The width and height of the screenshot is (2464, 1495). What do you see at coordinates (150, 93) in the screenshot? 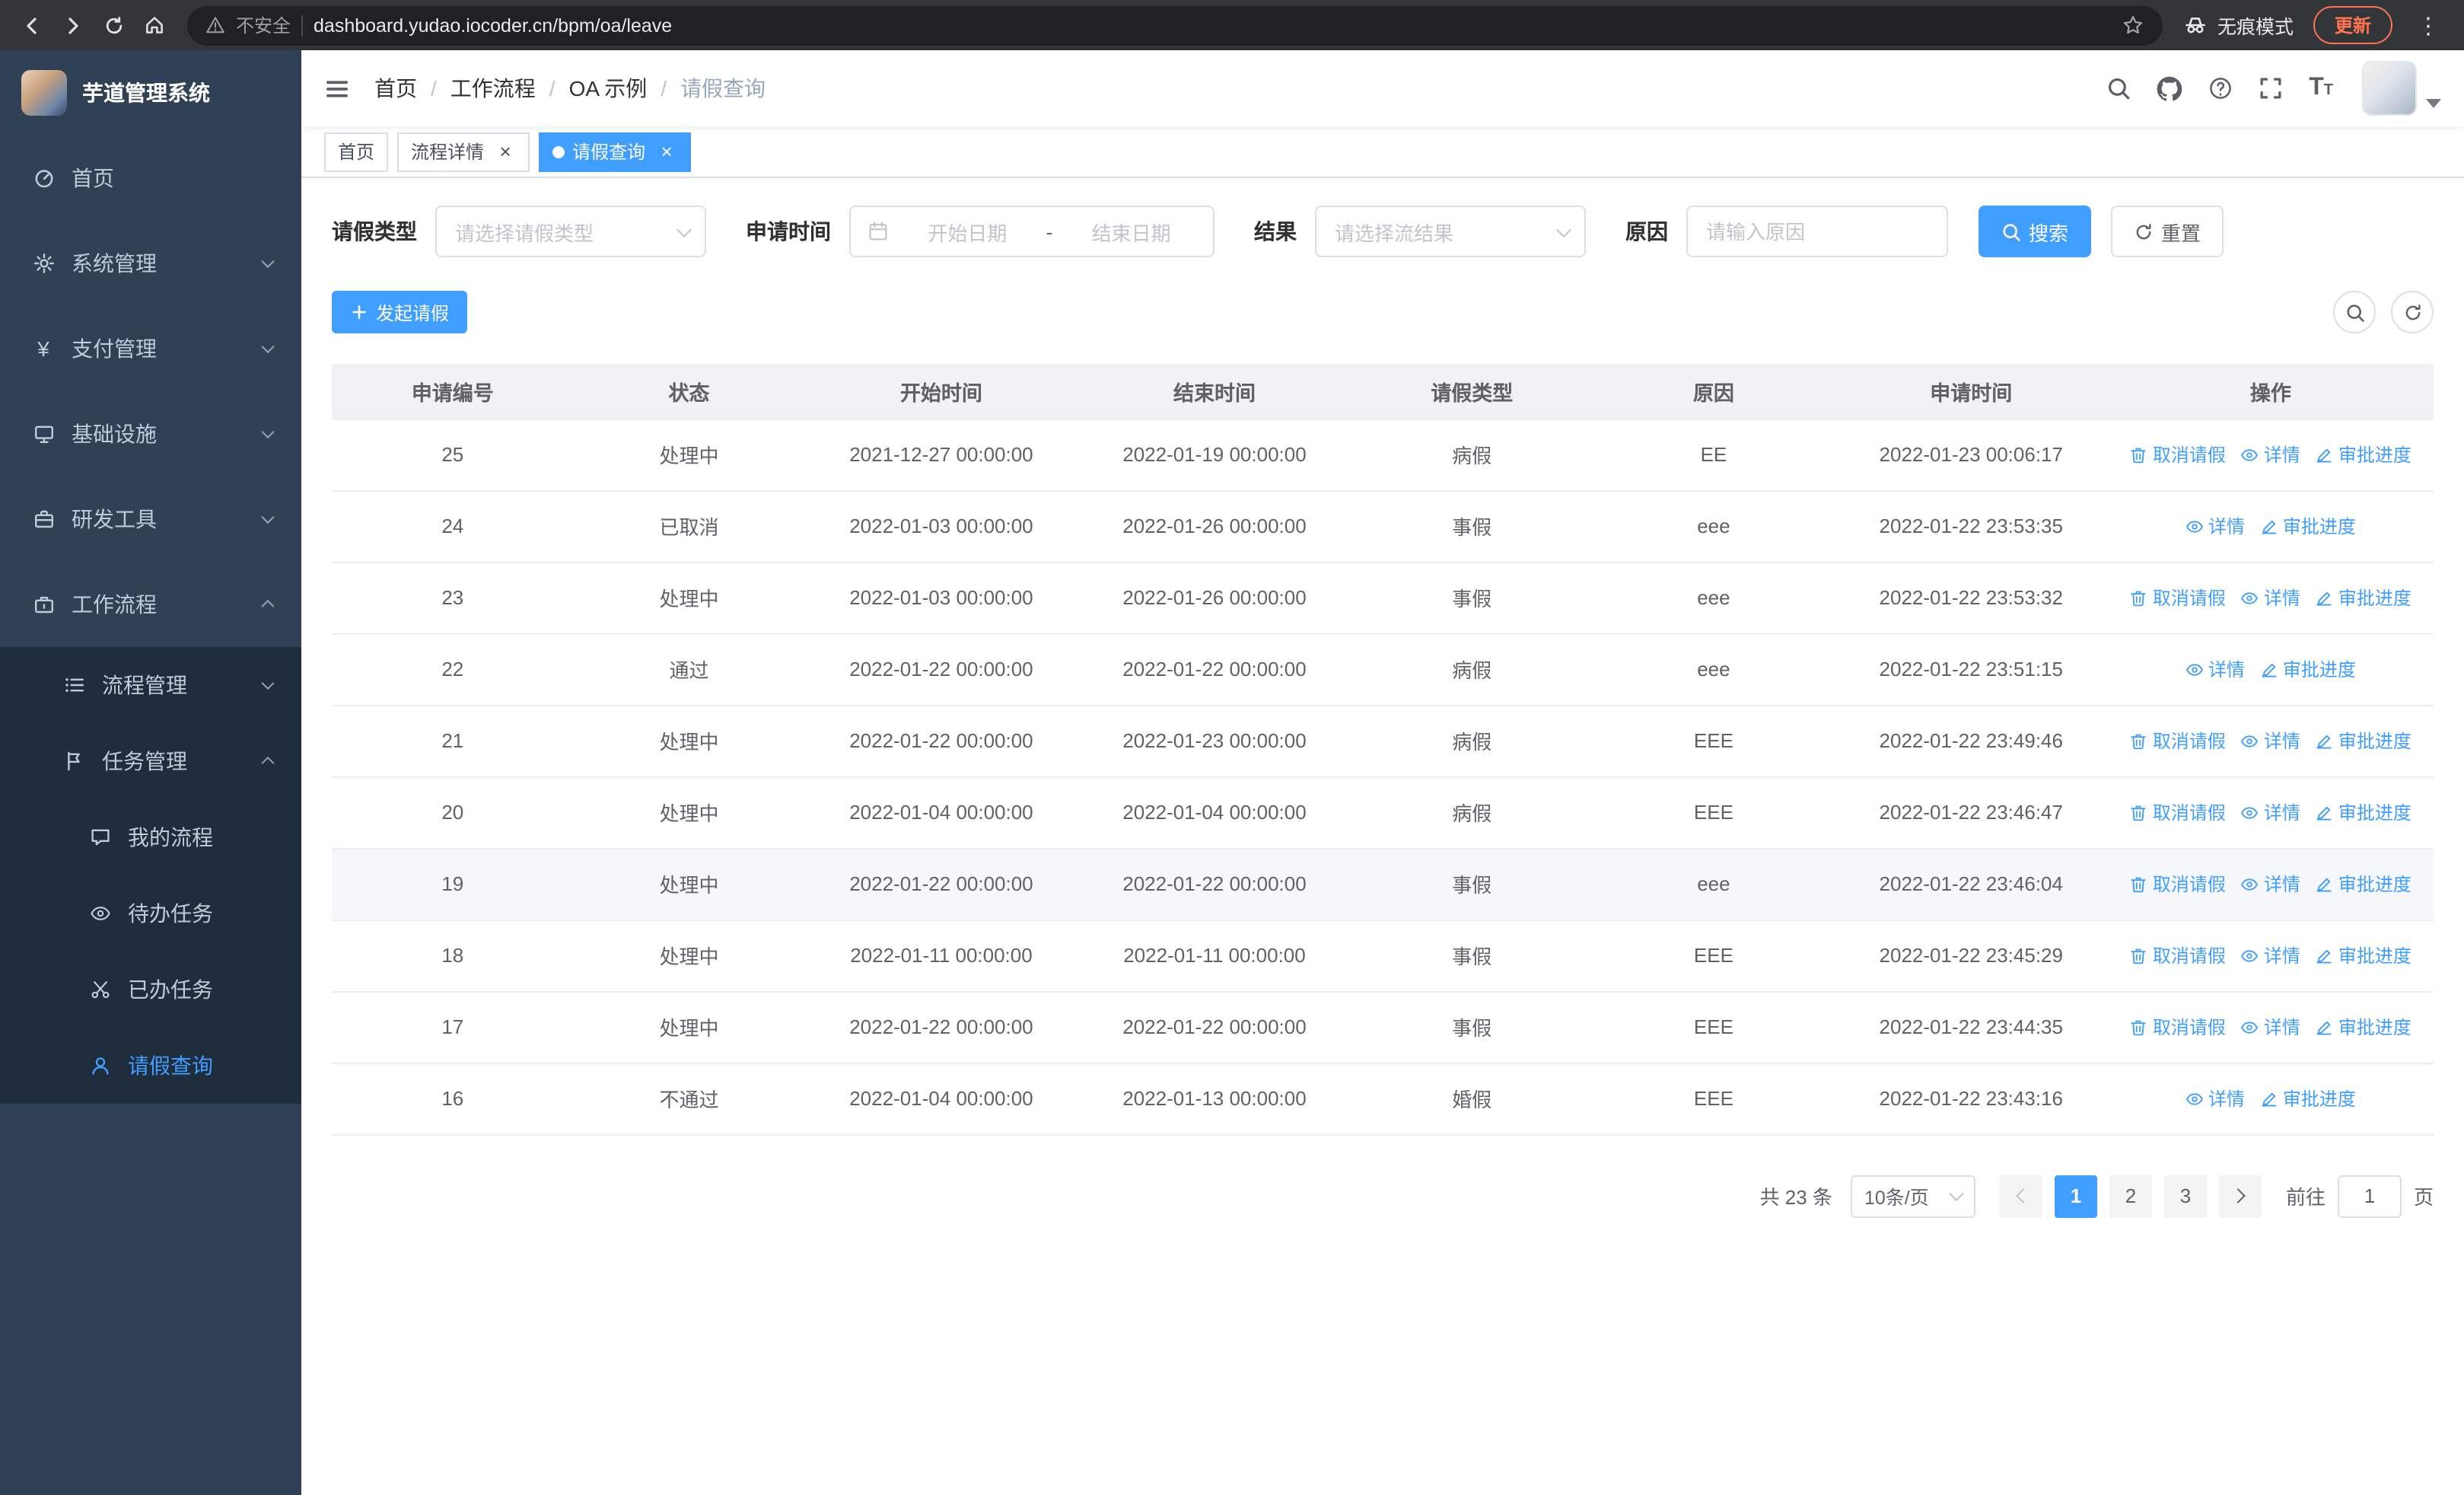
I see `app-logo: 芋道管理系统` at bounding box center [150, 93].